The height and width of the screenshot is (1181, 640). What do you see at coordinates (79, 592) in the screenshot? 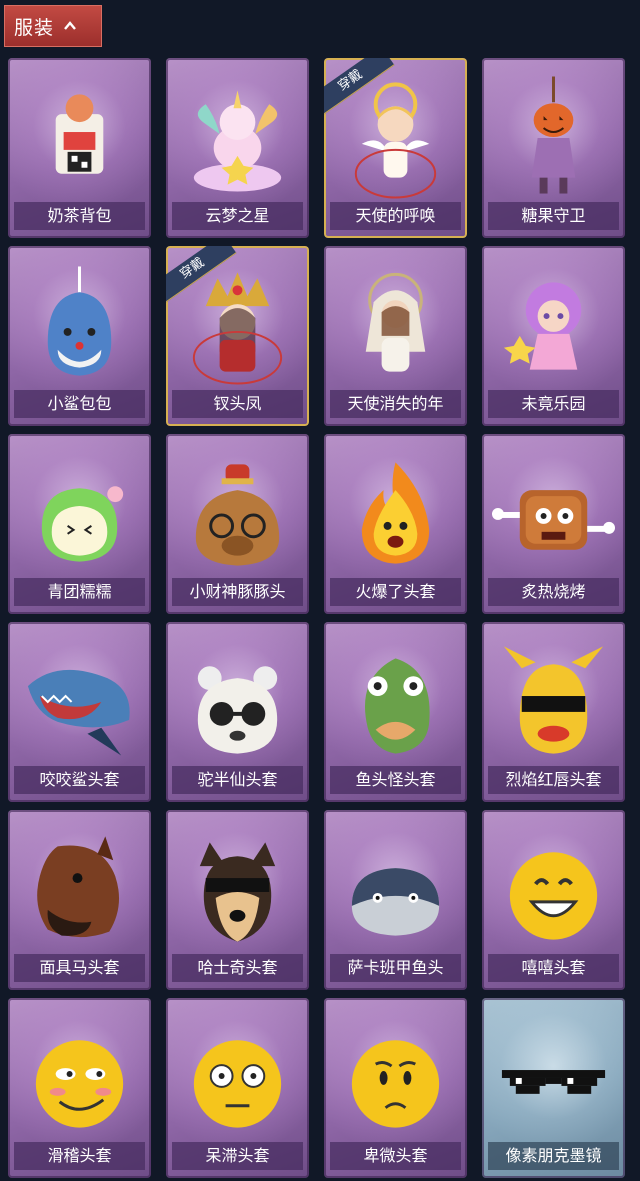
I see `costume-name: 青团糯糯` at bounding box center [79, 592].